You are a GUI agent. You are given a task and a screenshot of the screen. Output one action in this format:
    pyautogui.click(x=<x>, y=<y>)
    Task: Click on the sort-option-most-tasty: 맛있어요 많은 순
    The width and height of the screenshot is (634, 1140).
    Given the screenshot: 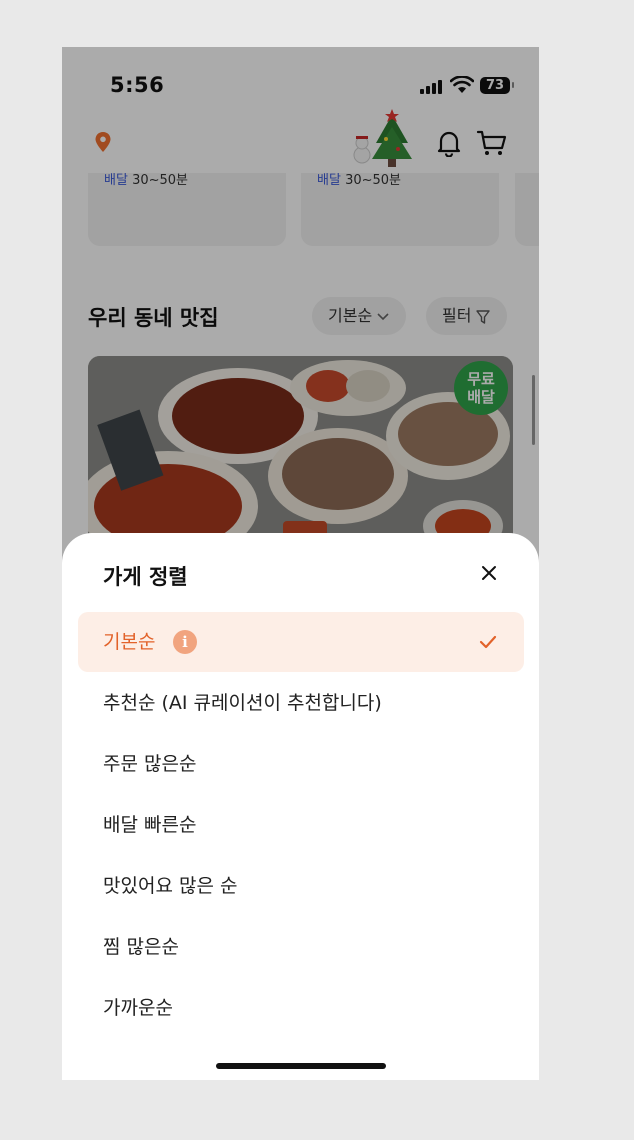 What is the action you would take?
    pyautogui.click(x=301, y=886)
    